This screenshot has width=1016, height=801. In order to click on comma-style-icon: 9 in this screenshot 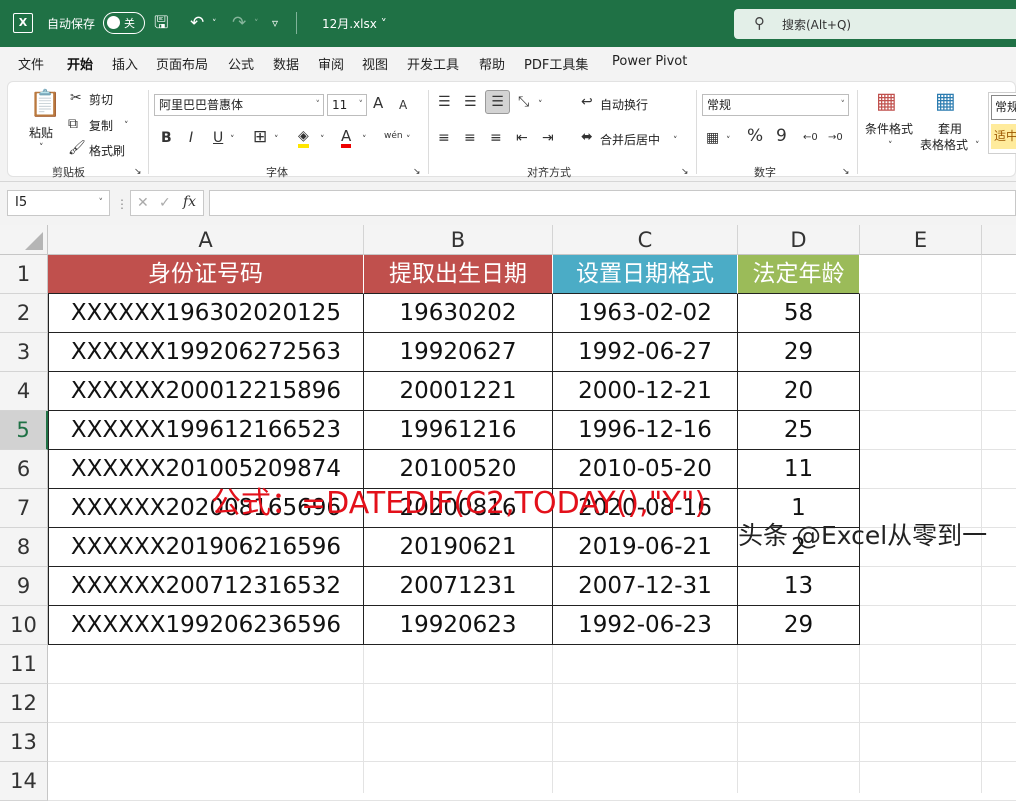, I will do `click(781, 136)`.